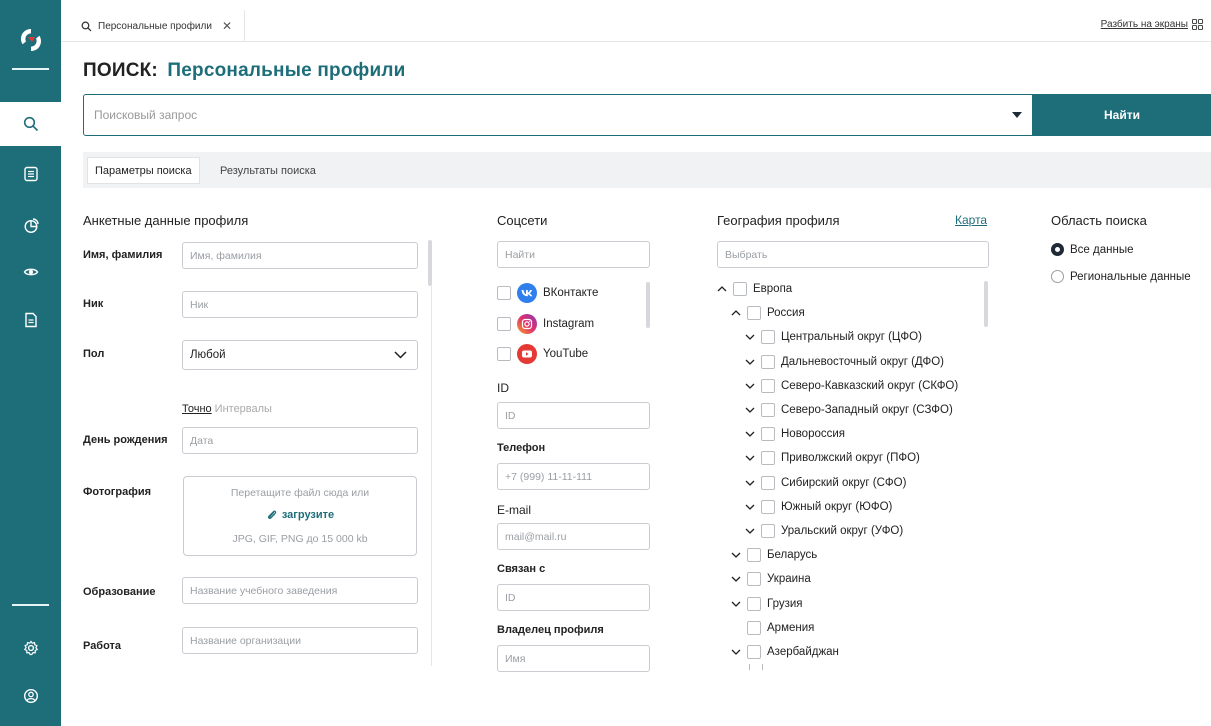 Image resolution: width=1211 pixels, height=726 pixels. Describe the element at coordinates (573, 536) in the screenshot. I see `email-field: mail@mail.ru` at that location.